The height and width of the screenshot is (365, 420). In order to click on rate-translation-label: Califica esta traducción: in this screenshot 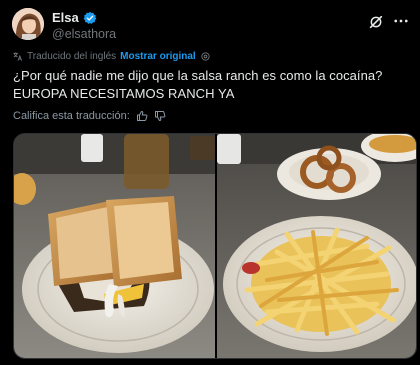, I will do `click(71, 116)`.